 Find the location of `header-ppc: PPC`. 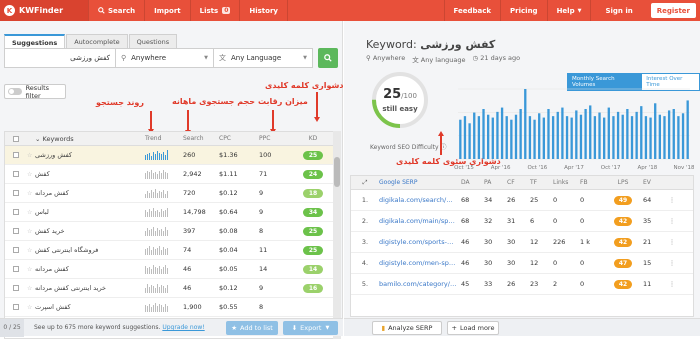

header-ppc: PPC is located at coordinates (280, 138).